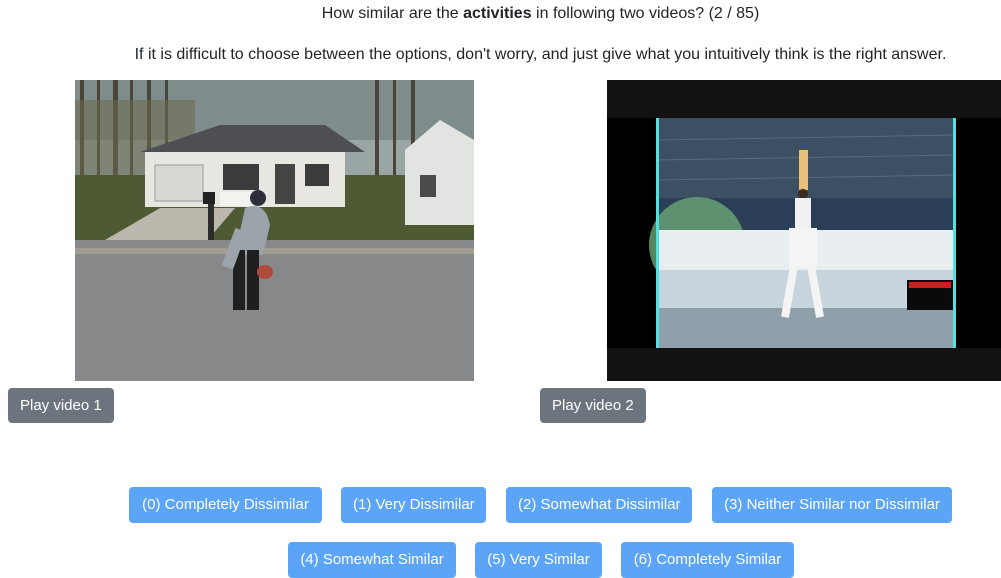  What do you see at coordinates (832, 505) in the screenshot?
I see `rating-option-3-button: (3) Neither Similar nor Dissimilar` at bounding box center [832, 505].